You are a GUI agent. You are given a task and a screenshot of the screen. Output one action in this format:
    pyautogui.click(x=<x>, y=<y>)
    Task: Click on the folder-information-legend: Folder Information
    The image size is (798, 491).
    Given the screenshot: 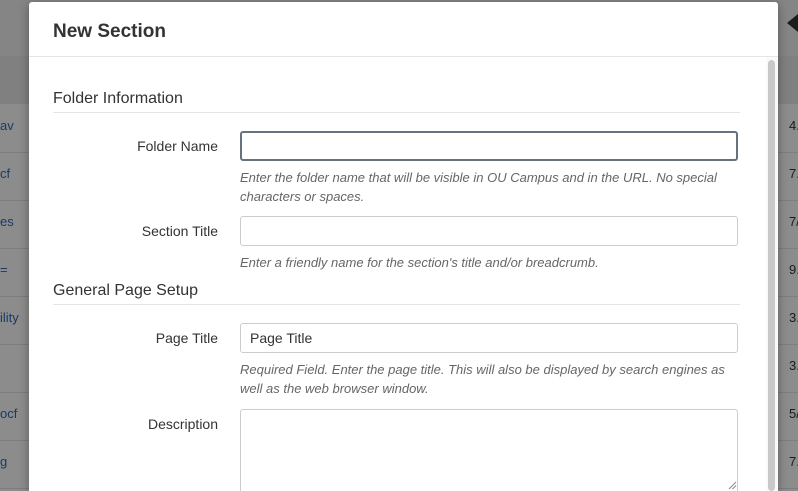 What is the action you would take?
    pyautogui.click(x=396, y=101)
    